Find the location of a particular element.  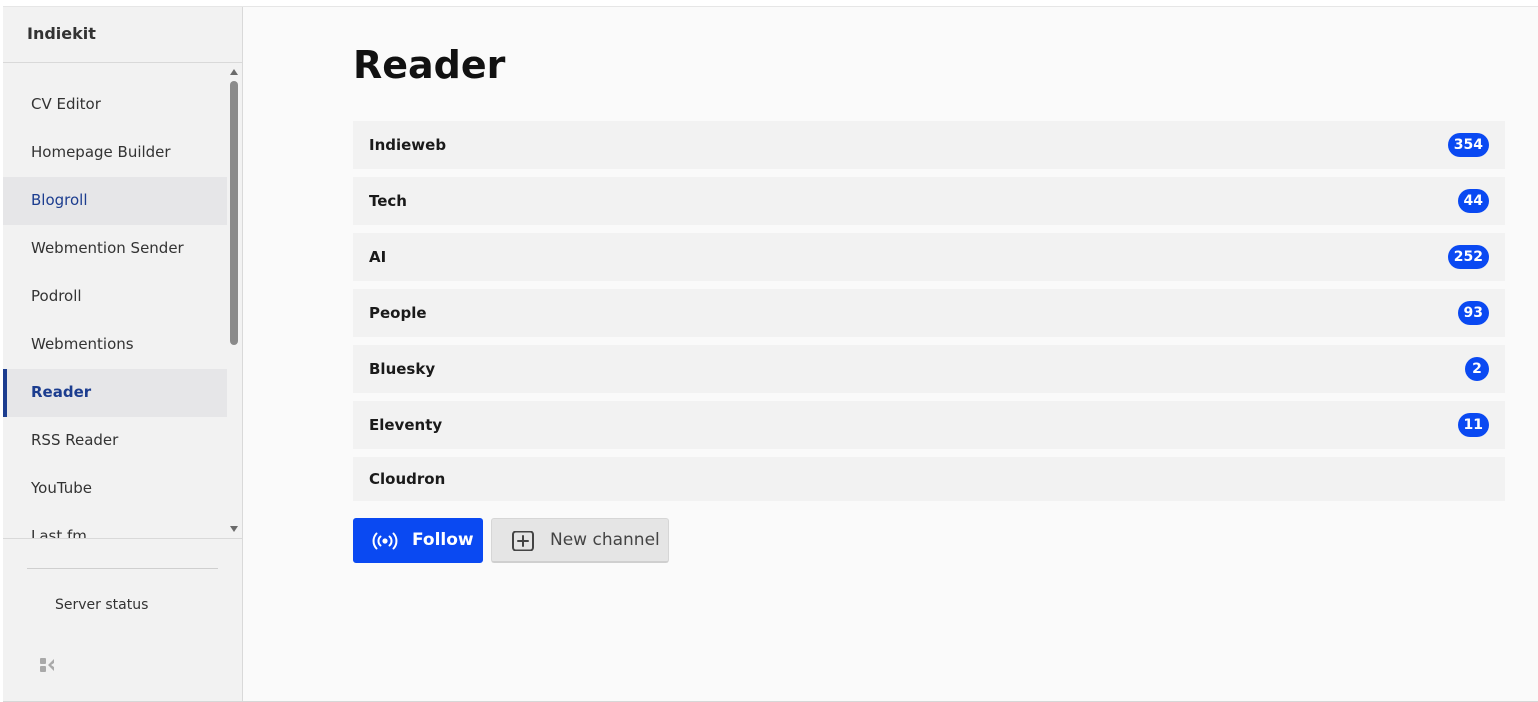

sidebar-item-label: CV Editor is located at coordinates (66, 104).